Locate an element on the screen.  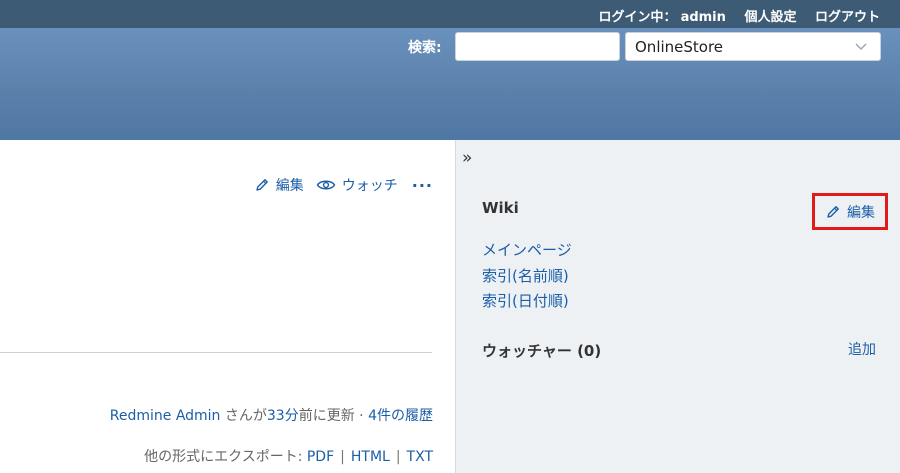
account-menu: ログイン中： admin 個人設定 ログアウト is located at coordinates (739, 15).